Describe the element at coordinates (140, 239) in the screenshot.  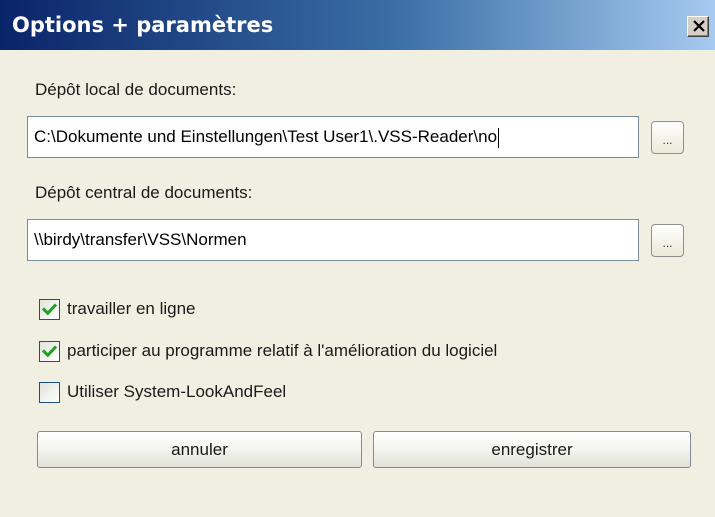
I see `central-repo-value: \\birdy\transfer\VSS\Normen` at that location.